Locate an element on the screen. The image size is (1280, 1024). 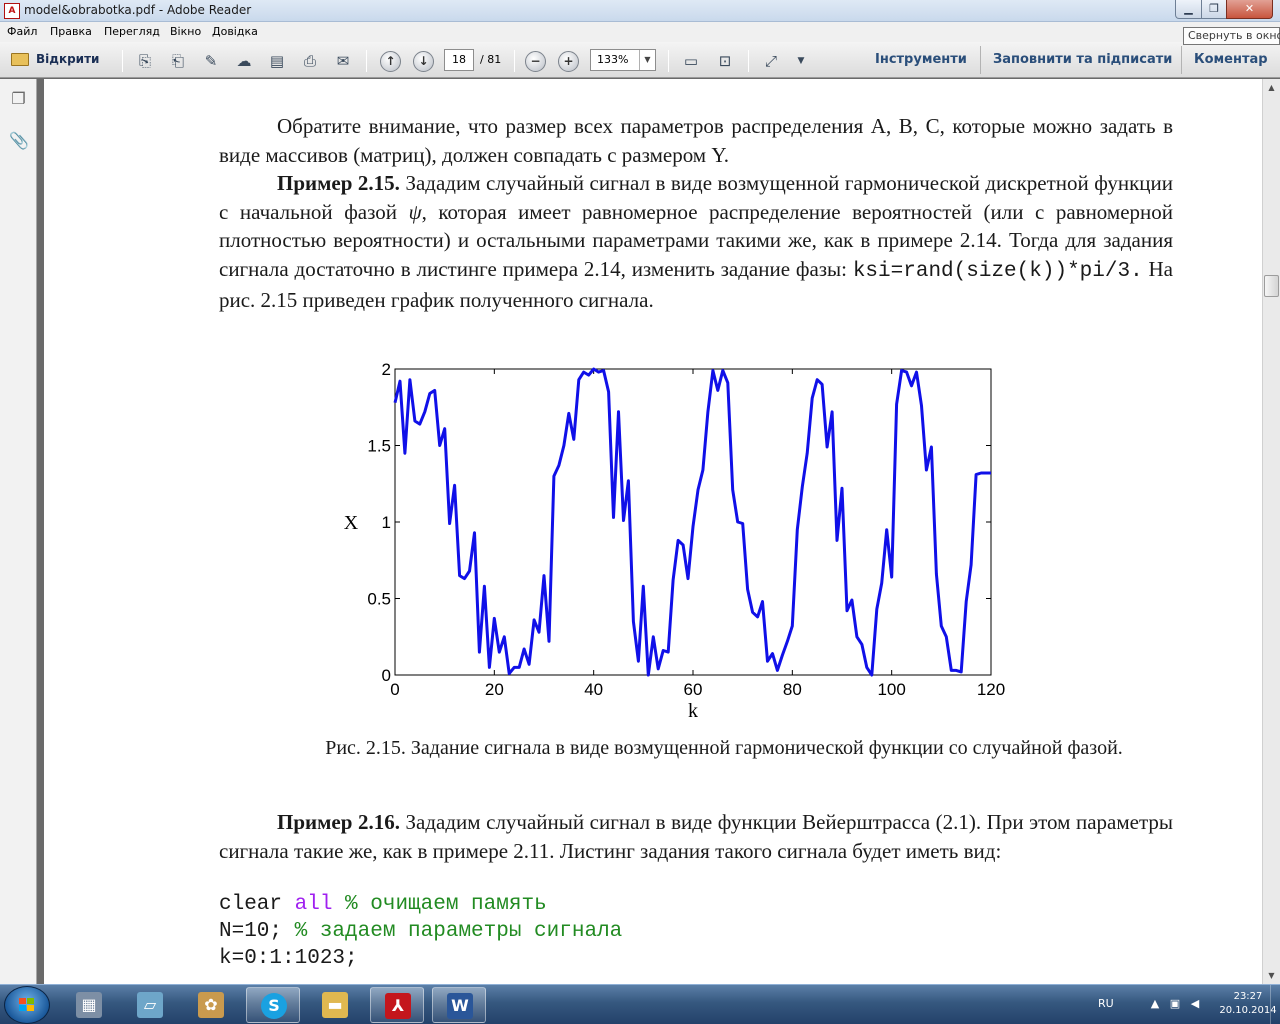
language-indicator: RU is located at coordinates (1106, 1003).